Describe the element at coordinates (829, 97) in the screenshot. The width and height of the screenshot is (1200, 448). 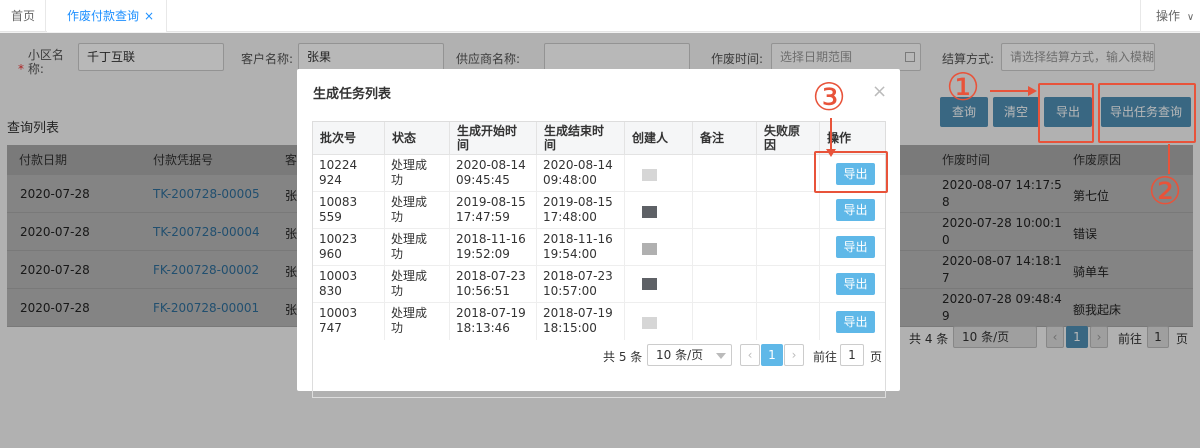
I see `annotation-marker-3: ③` at that location.